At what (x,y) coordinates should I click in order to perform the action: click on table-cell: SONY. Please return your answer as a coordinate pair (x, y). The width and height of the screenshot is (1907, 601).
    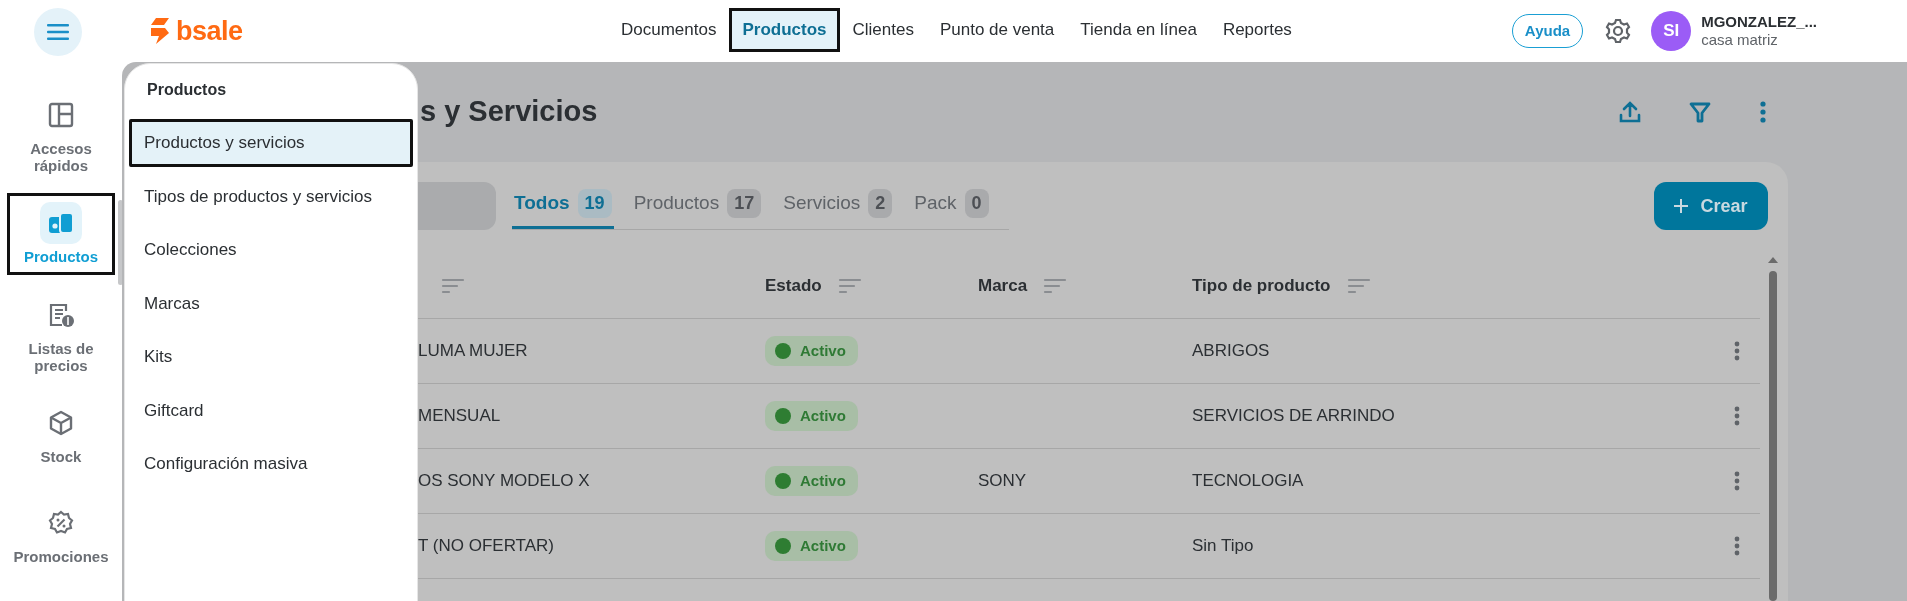
    Looking at the image, I should click on (1002, 481).